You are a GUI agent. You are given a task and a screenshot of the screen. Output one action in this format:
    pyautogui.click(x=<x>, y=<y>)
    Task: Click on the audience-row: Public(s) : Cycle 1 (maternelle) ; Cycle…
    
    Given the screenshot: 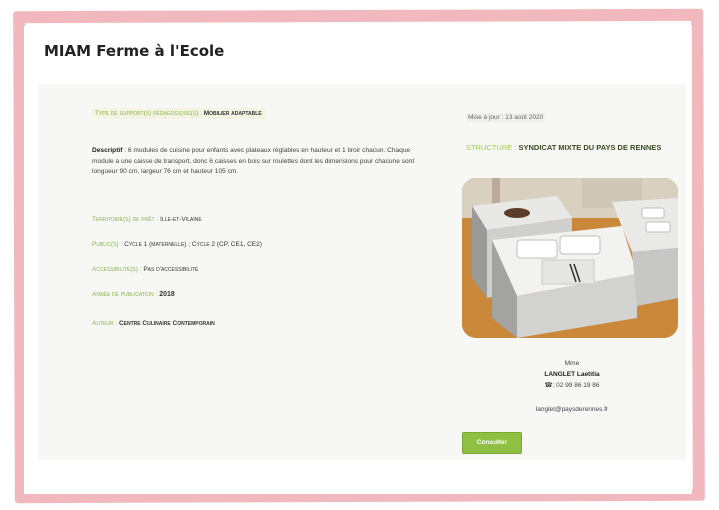 What is the action you would take?
    pyautogui.click(x=177, y=244)
    